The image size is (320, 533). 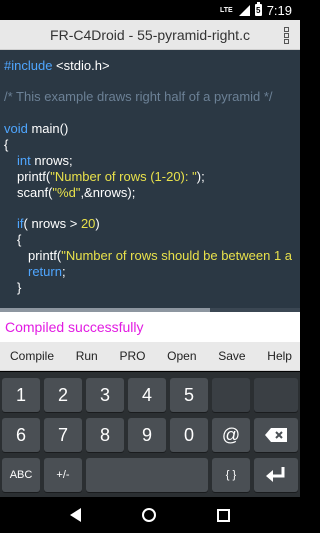 I want to click on key-1: 1, so click(x=21, y=395).